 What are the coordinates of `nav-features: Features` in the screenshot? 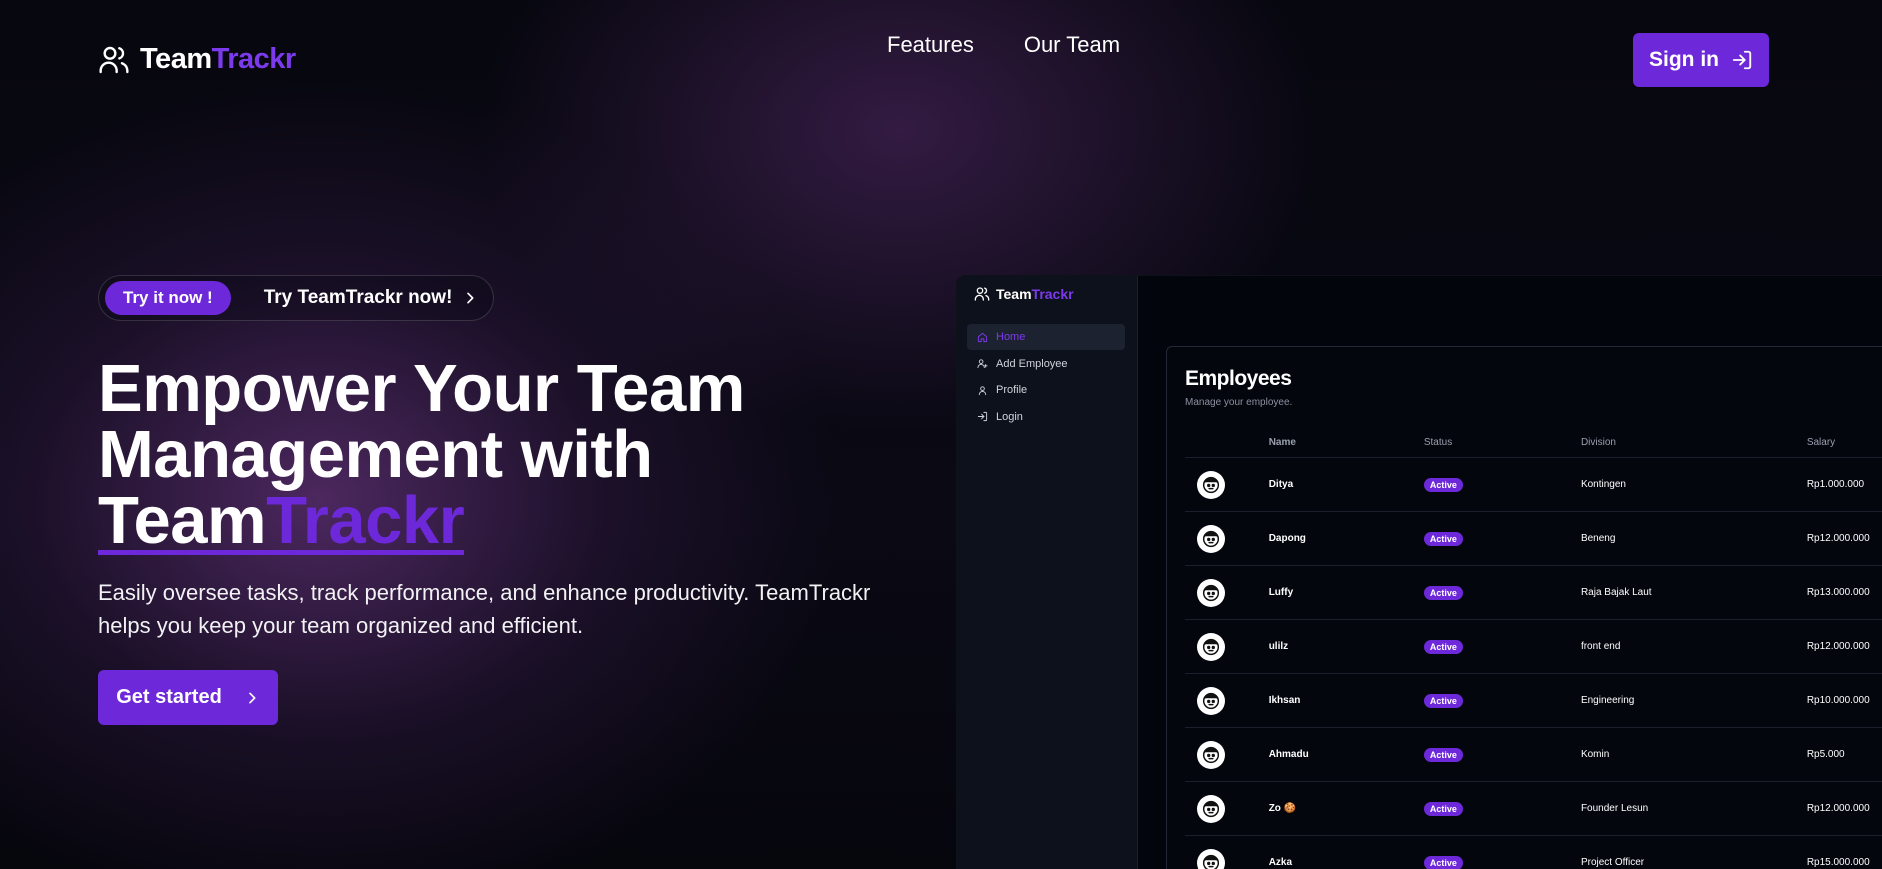 It's located at (930, 45).